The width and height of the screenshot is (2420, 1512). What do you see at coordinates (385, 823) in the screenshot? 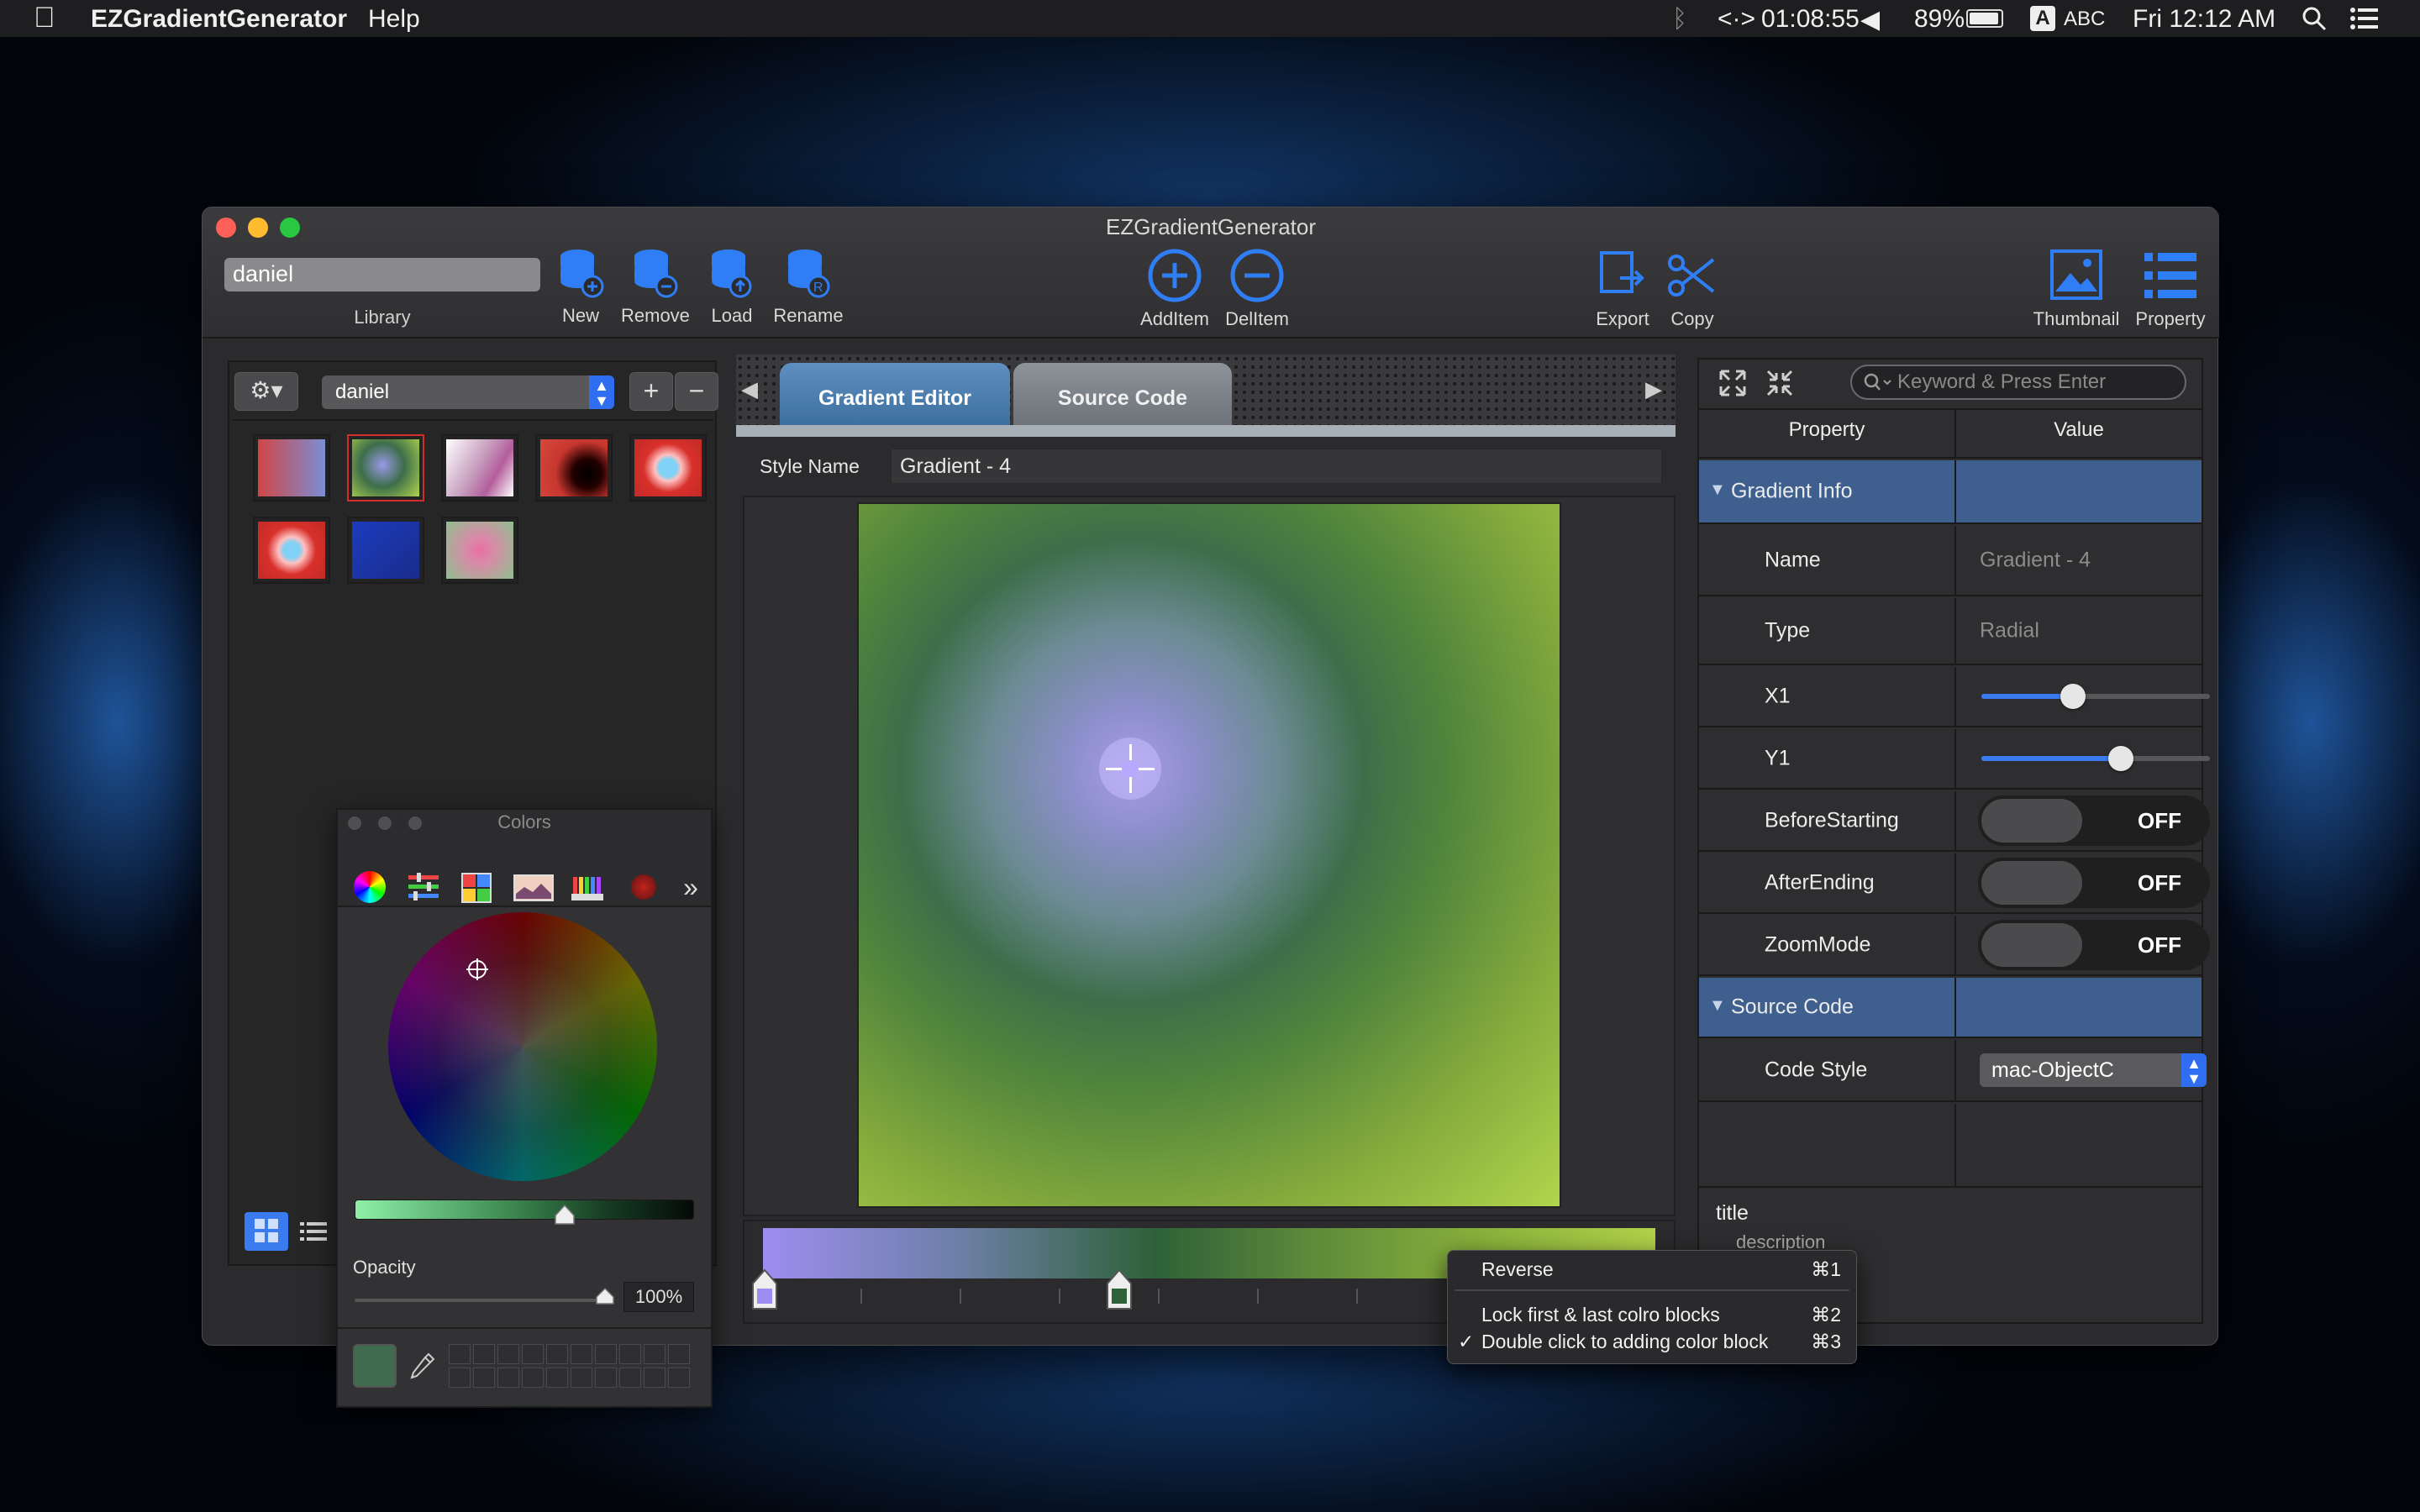
I see `colors-minimize-button` at bounding box center [385, 823].